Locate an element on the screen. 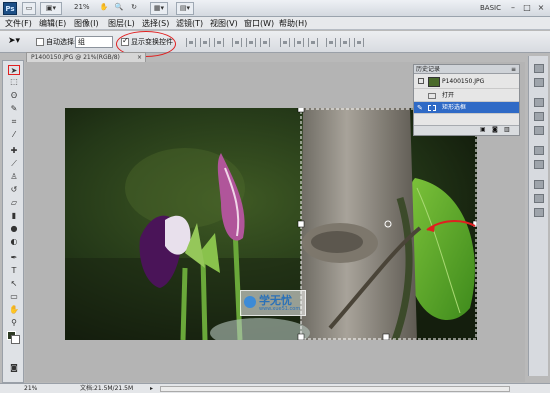 The height and width of the screenshot is (393, 550). distribute-left-icon is located at coordinates (331, 42).